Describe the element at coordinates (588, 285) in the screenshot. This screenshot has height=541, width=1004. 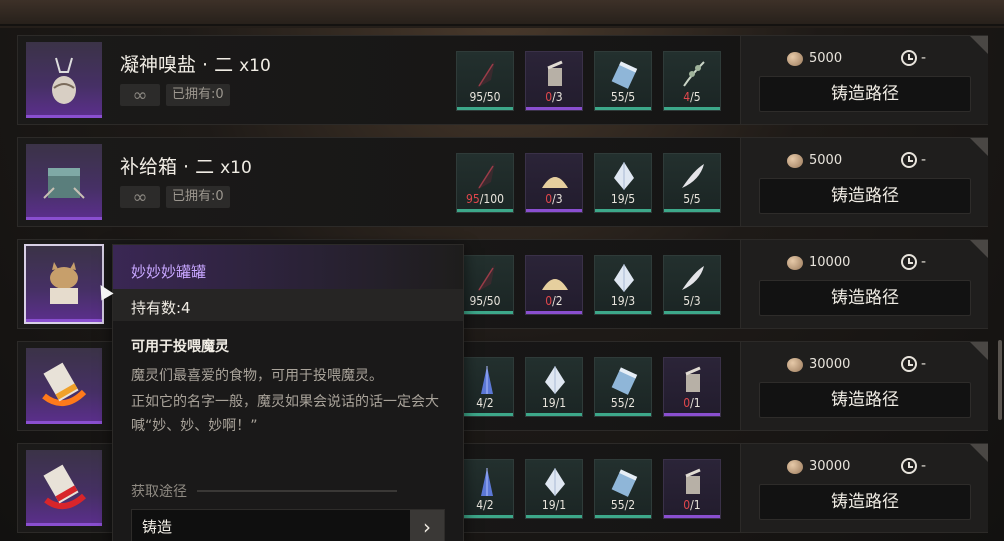
I see `material-list: 95/50 0/2 19/3 5/3` at that location.